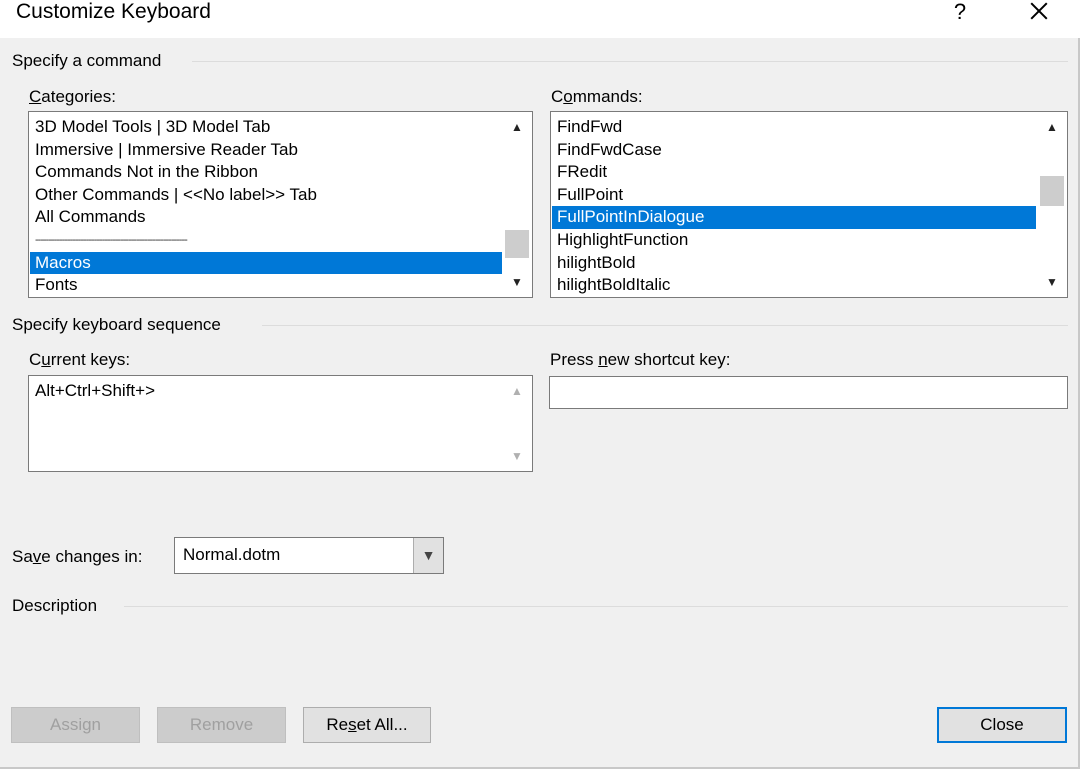 The image size is (1080, 769). Describe the element at coordinates (92, 391) in the screenshot. I see `current-key-item: Alt+Ctrl+Shift+>` at that location.